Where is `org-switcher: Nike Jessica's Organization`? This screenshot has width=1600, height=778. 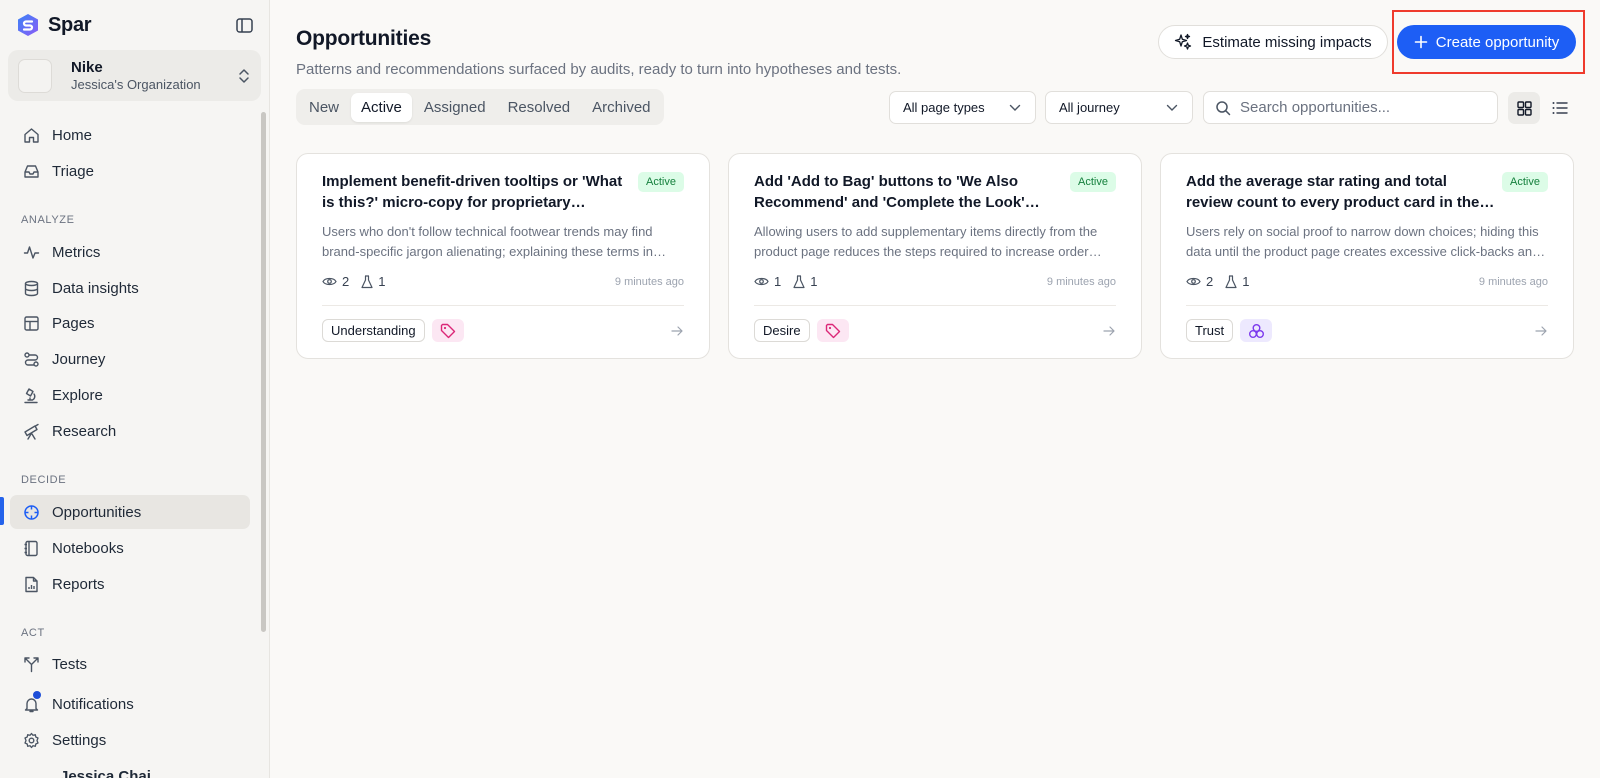
org-switcher: Nike Jessica's Organization is located at coordinates (134, 75).